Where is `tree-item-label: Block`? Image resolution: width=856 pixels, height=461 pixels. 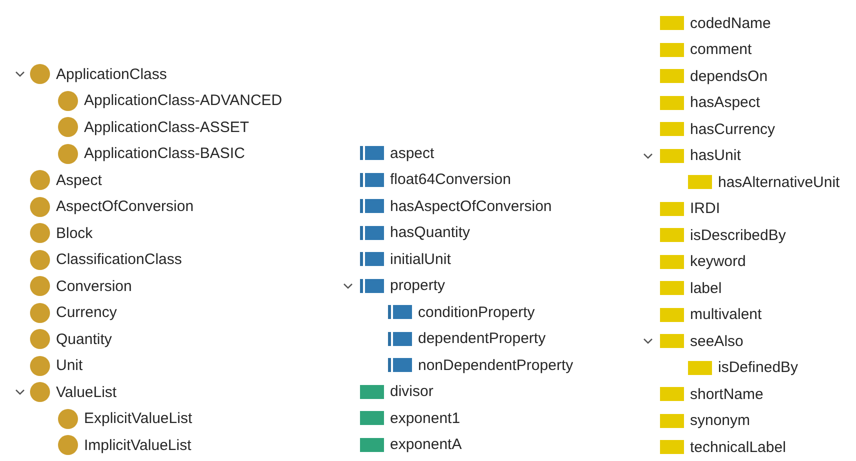
tree-item-label: Block is located at coordinates (74, 233).